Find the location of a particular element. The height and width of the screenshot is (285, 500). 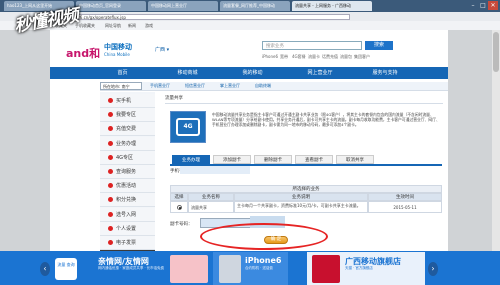

sidebar-item-label: 优惠活动 is located at coordinates (126, 186).